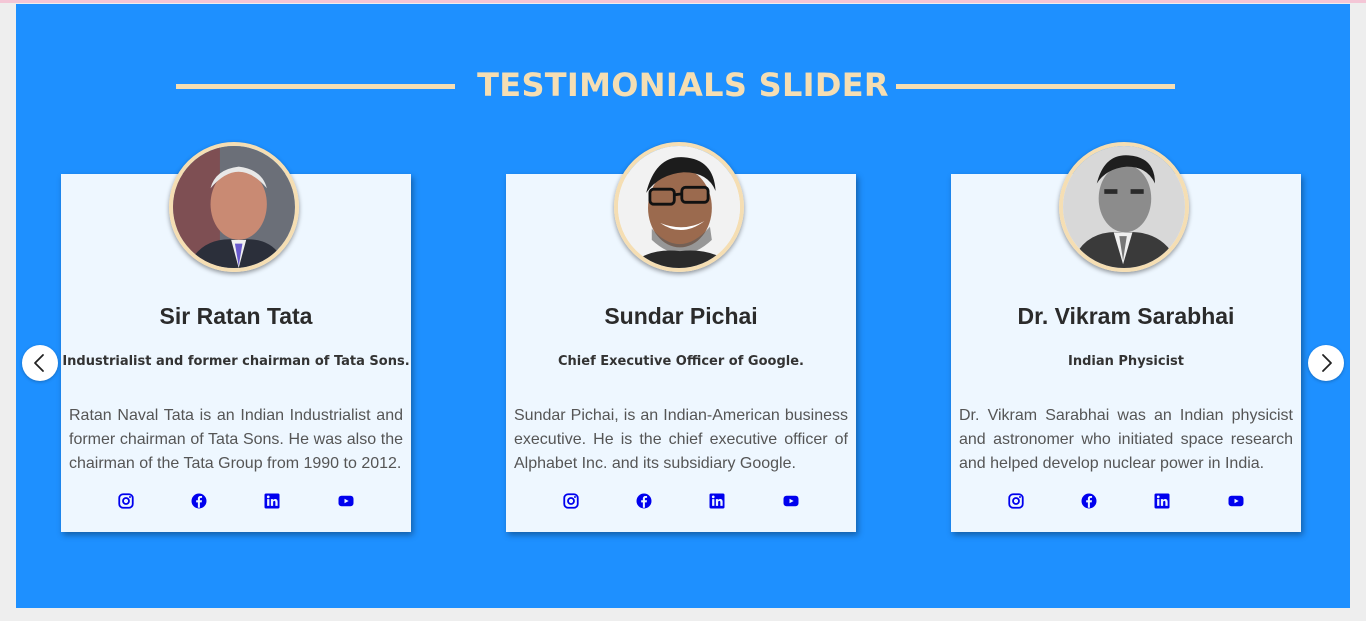 This screenshot has width=1366, height=621. Describe the element at coordinates (681, 316) in the screenshot. I see `person-name: Sundar Pichai` at that location.